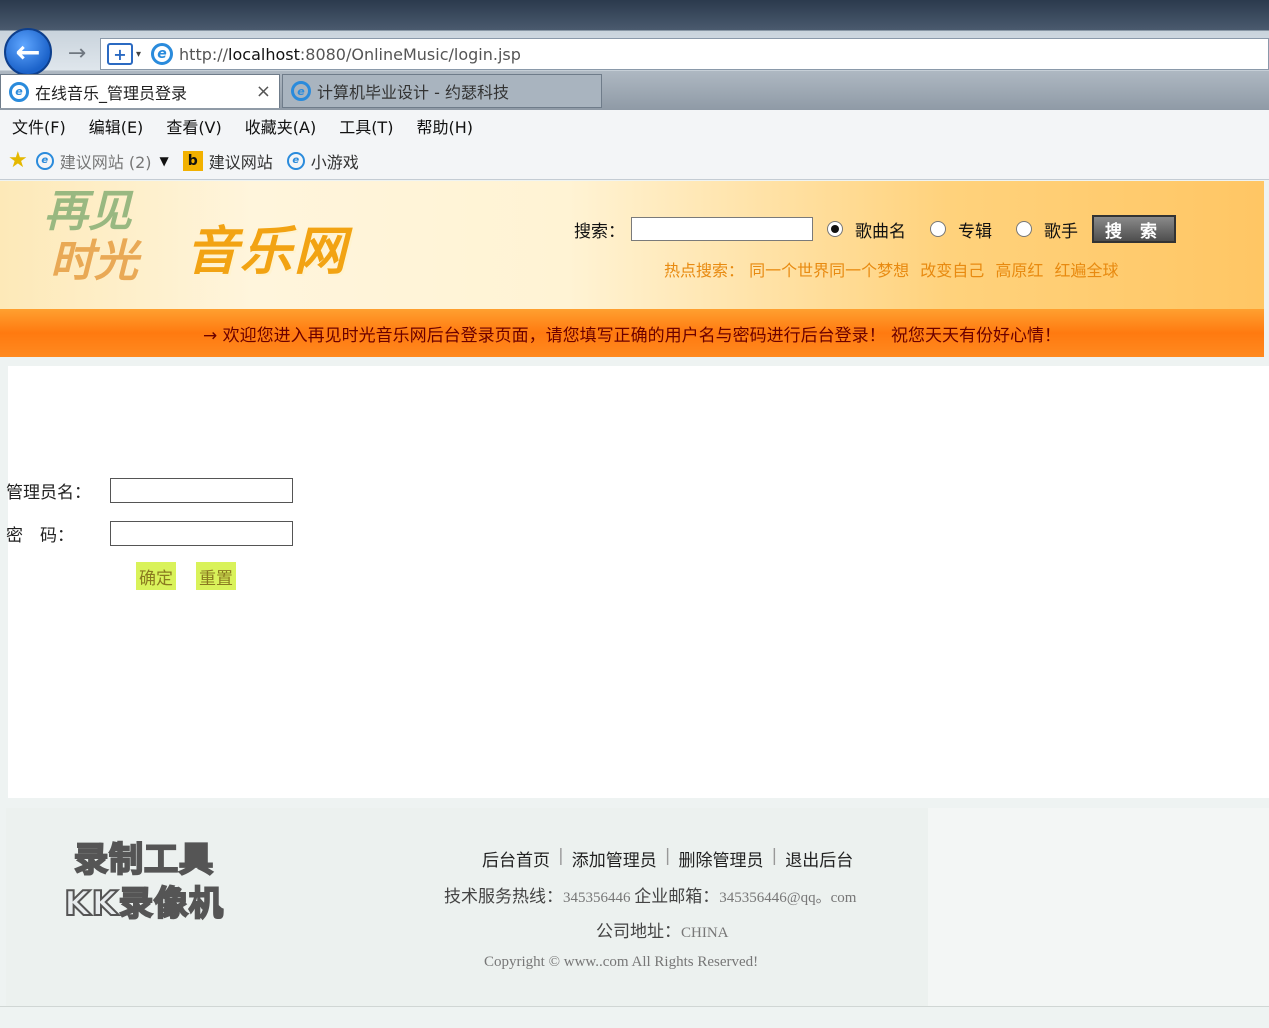  I want to click on radio-label: 歌手, so click(1061, 231).